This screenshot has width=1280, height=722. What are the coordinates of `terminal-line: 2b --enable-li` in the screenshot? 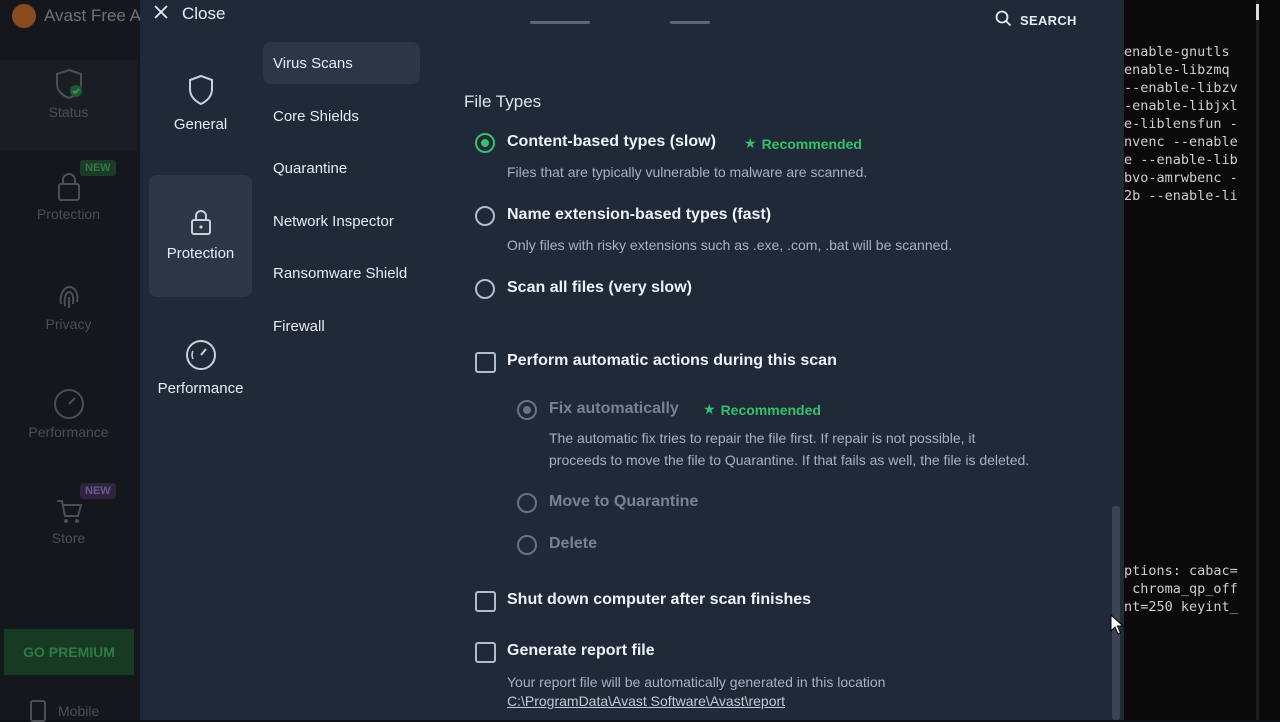 It's located at (1181, 196).